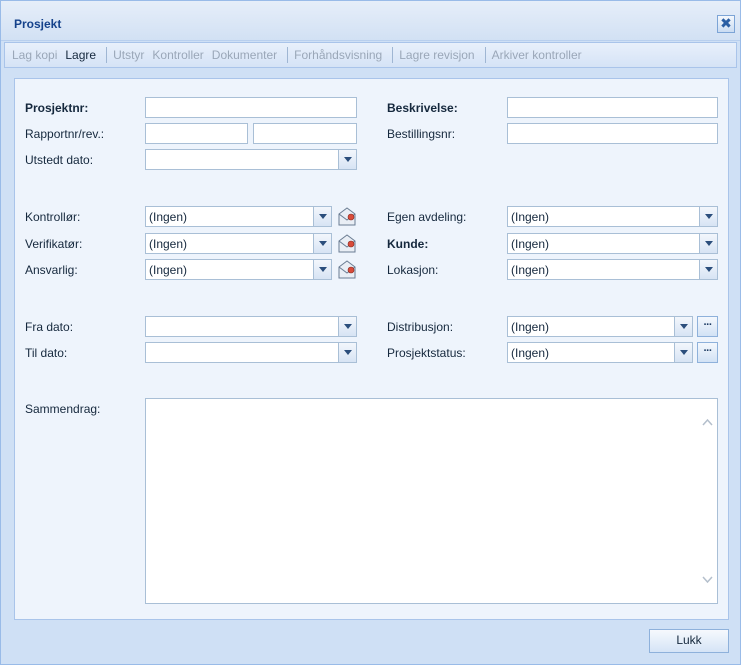 The image size is (741, 665). I want to click on distribusjon-label: Distribusjon:, so click(420, 327).